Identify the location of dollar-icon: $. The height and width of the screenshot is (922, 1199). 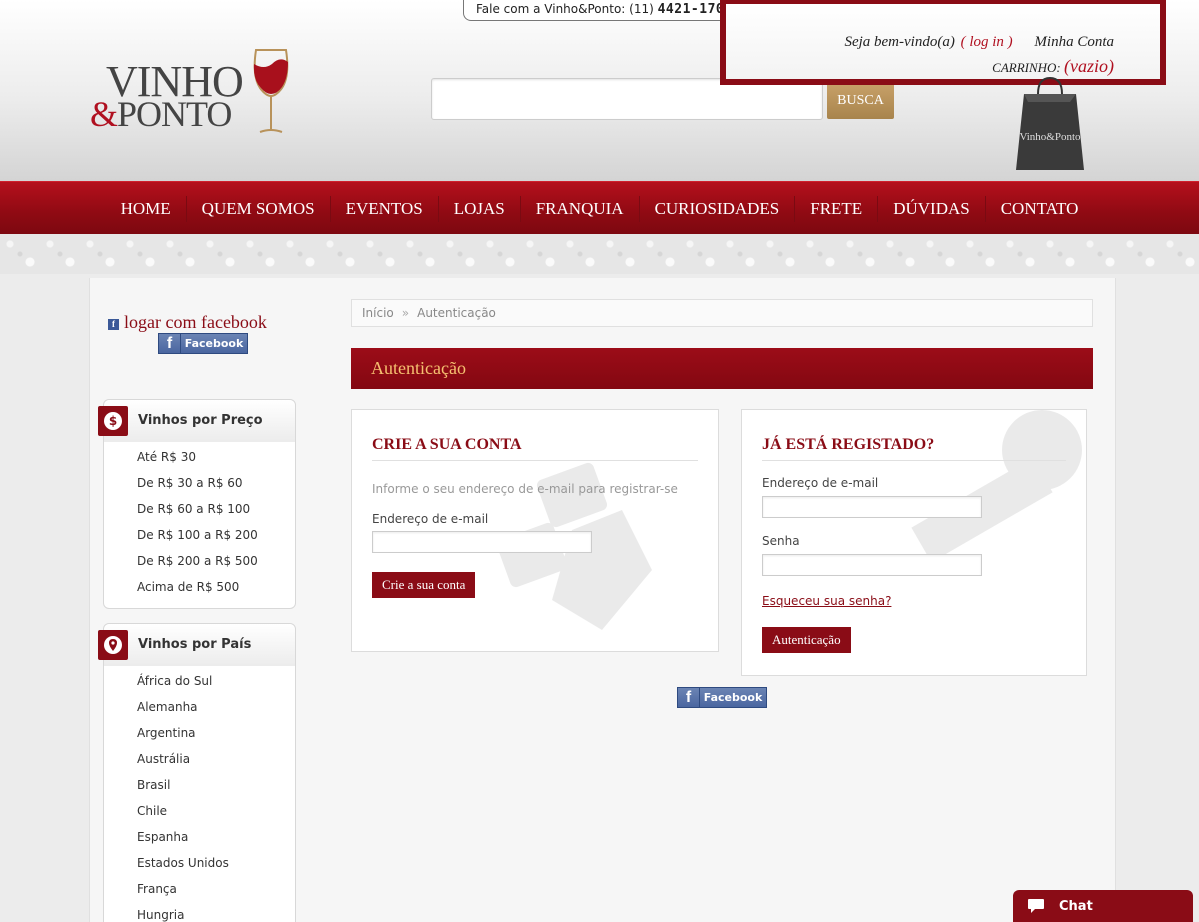
(113, 421).